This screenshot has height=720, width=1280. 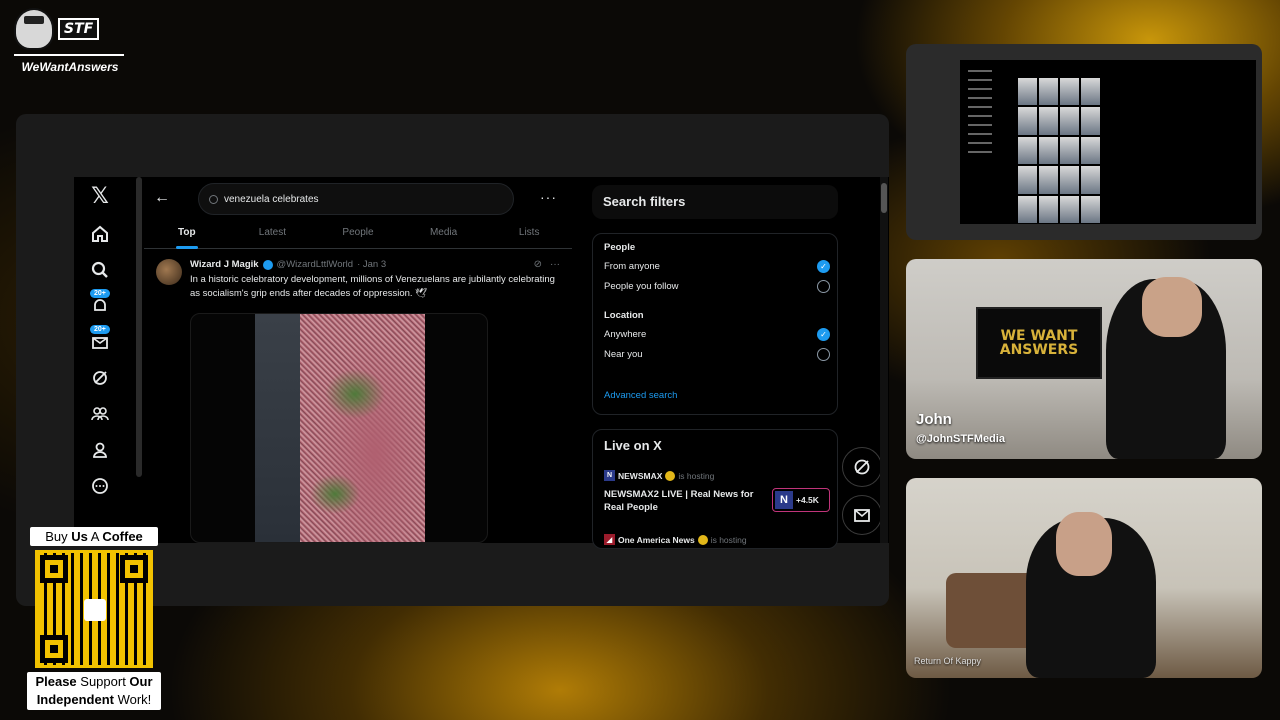 What do you see at coordinates (187, 234) in the screenshot?
I see `tab-top: Top` at bounding box center [187, 234].